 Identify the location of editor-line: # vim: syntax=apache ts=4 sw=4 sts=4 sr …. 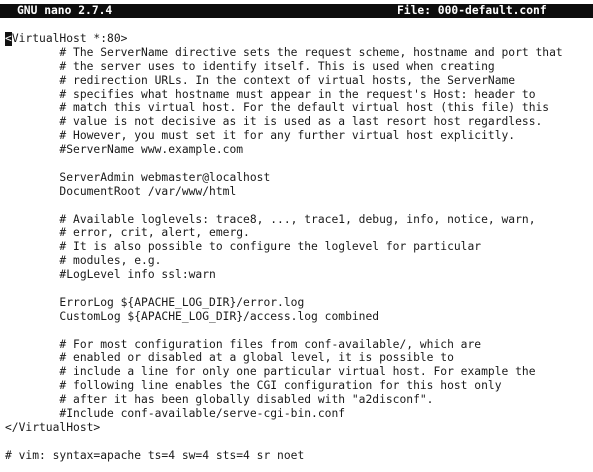
(299, 456).